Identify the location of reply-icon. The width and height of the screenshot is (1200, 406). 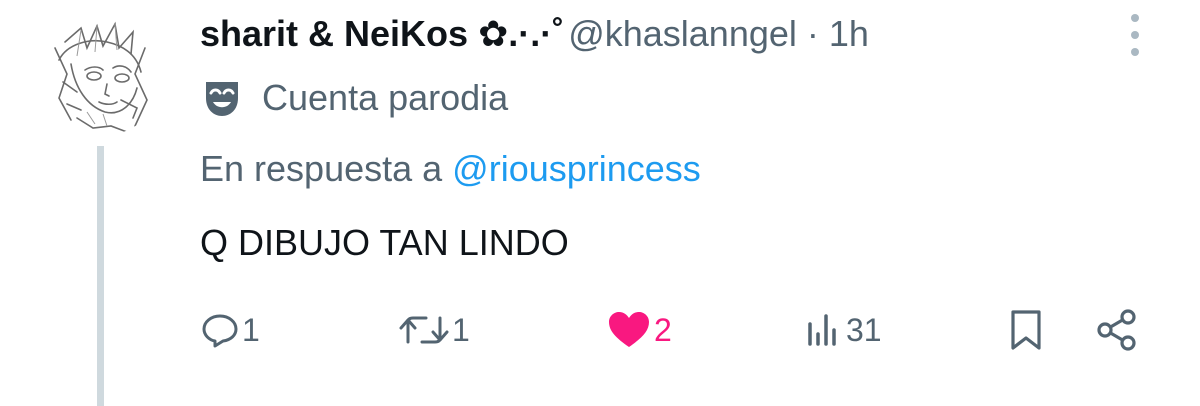
(220, 331).